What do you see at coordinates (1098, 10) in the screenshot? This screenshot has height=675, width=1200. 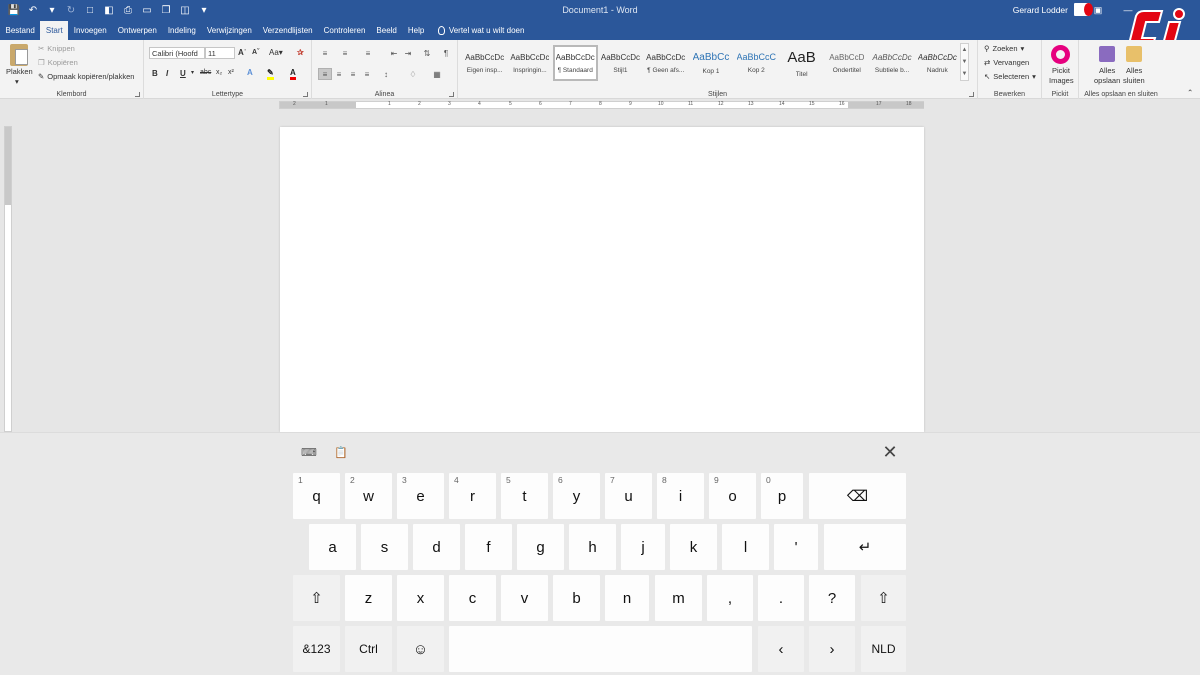 I see `ribbon-display-options-icon: ▣` at bounding box center [1098, 10].